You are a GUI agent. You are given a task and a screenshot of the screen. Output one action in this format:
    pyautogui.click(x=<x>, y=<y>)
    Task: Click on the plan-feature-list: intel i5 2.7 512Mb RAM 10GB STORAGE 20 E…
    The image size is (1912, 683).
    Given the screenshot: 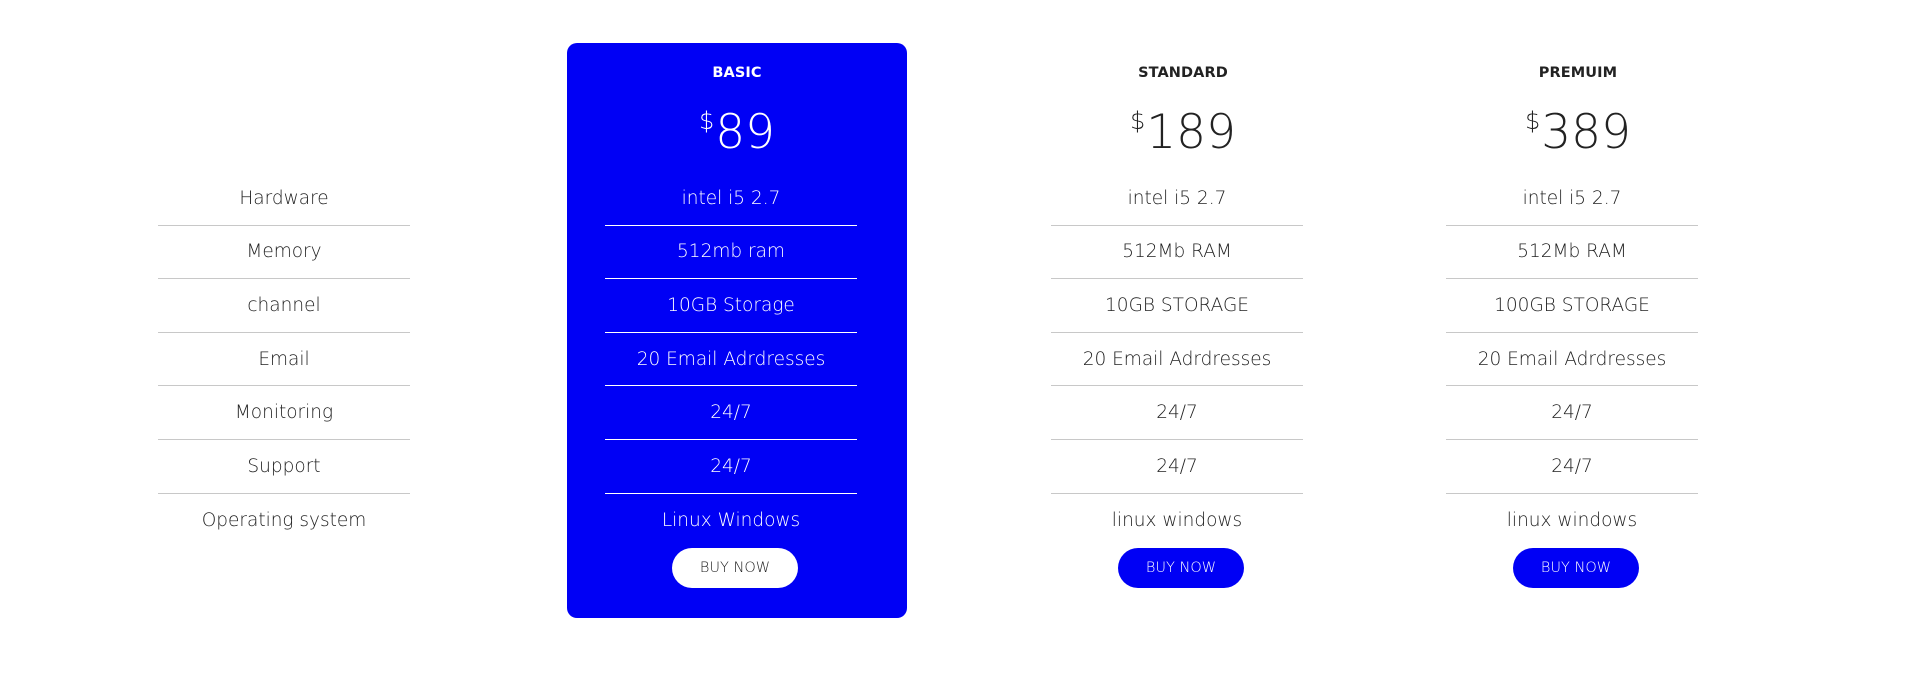 What is the action you would take?
    pyautogui.click(x=1177, y=359)
    